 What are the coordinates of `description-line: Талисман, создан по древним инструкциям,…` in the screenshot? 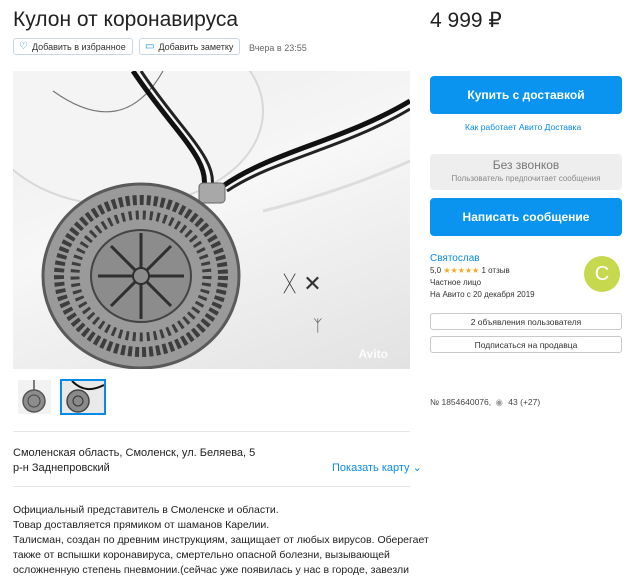 It's located at (221, 540).